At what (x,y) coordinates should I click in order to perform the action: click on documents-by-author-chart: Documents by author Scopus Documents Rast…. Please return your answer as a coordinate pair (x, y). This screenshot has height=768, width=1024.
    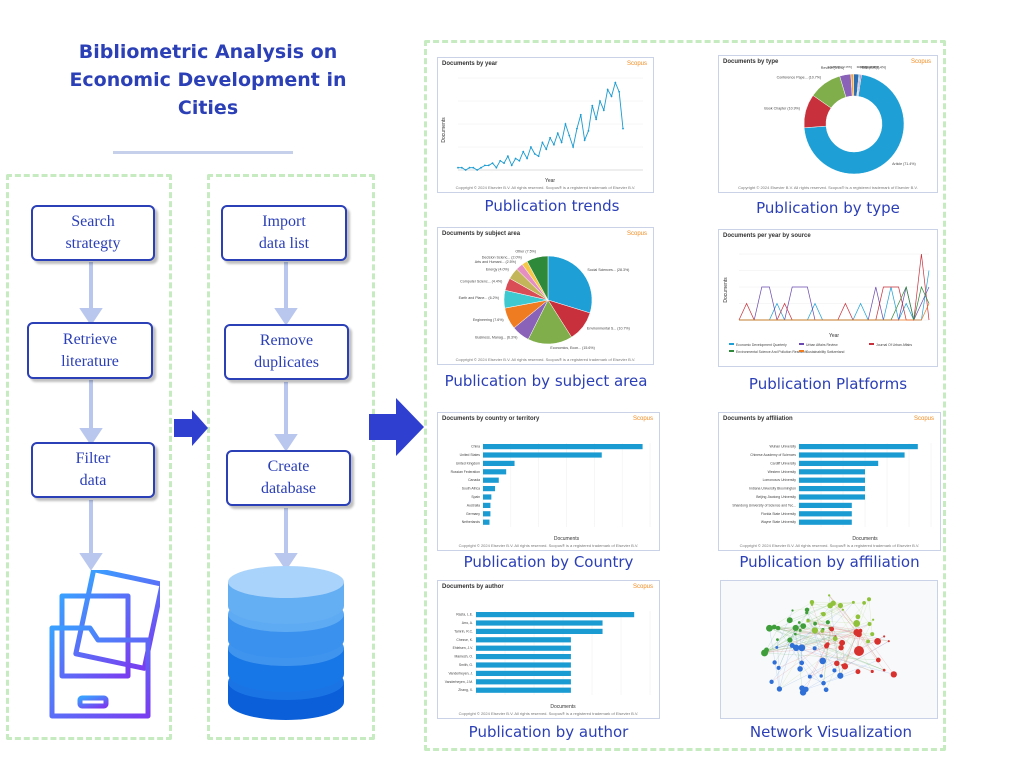
    Looking at the image, I should click on (548, 649).